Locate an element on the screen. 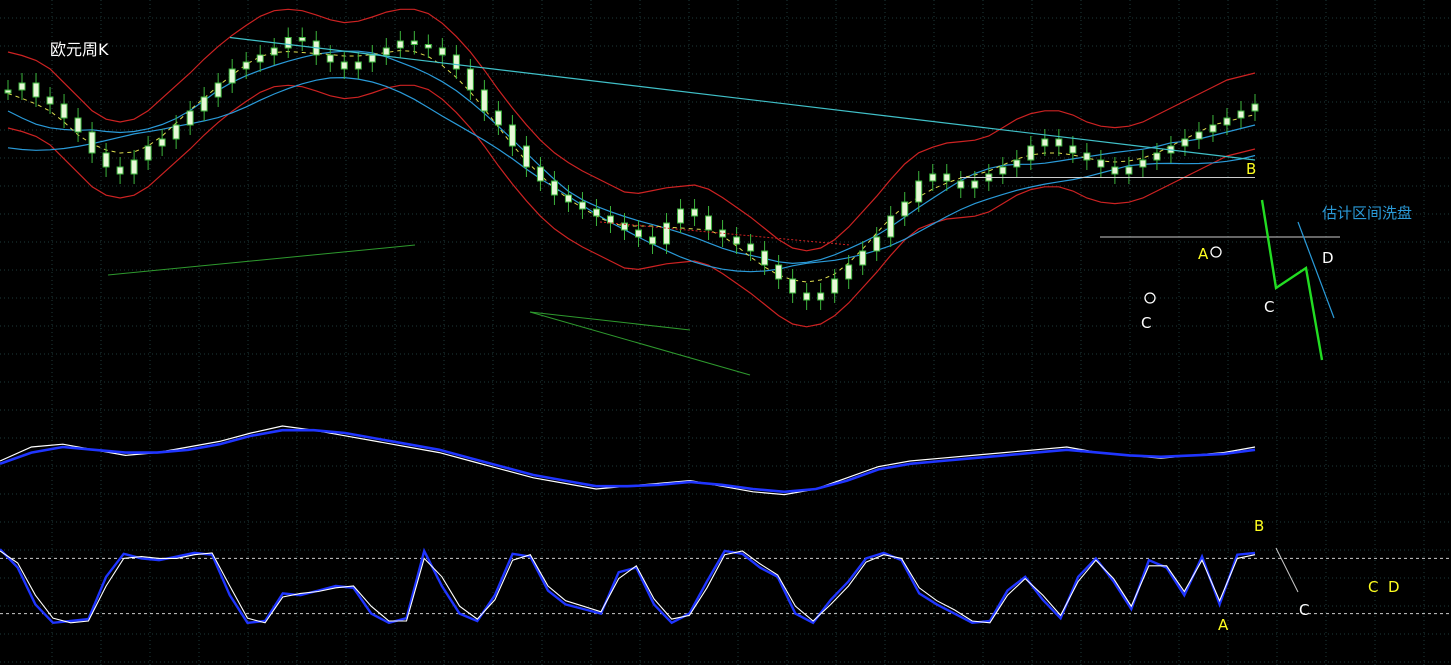 The image size is (1451, 665). annotation-bottom-a: A is located at coordinates (1223, 625).